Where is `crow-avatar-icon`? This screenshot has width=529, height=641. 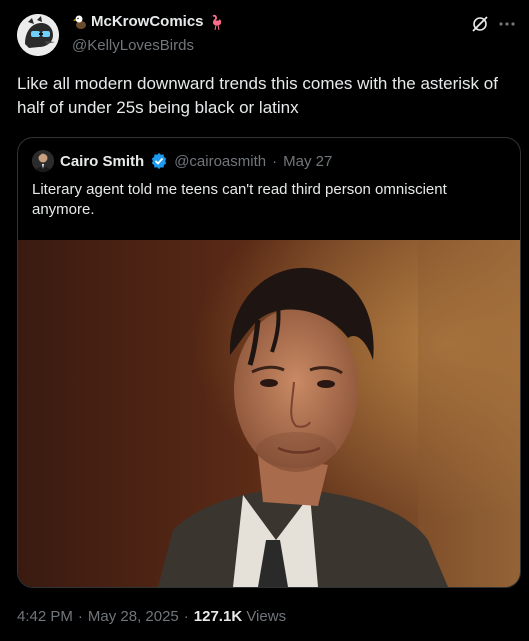
crow-avatar-icon is located at coordinates (38, 35).